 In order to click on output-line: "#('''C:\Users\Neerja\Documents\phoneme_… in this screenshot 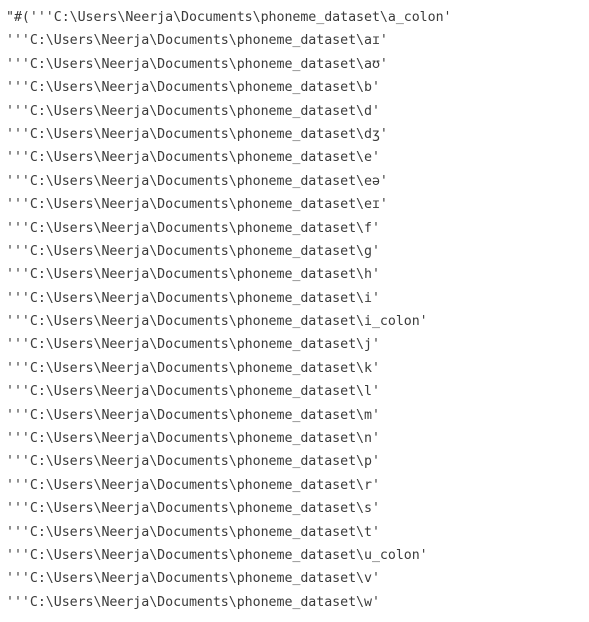, I will do `click(229, 17)`.